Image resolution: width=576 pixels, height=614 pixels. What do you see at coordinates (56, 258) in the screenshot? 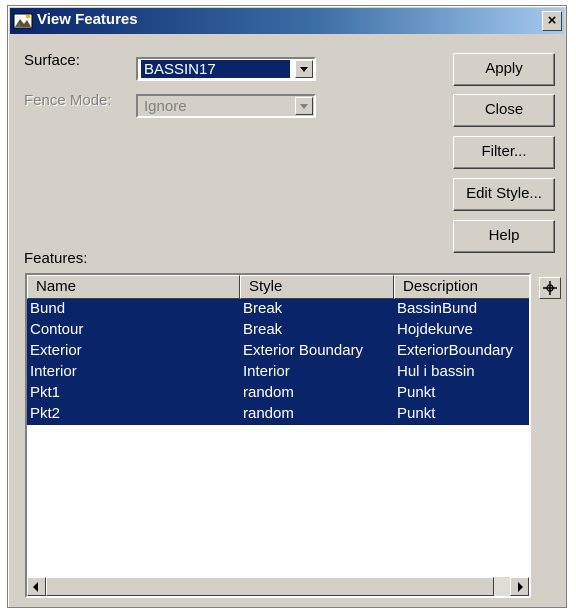
I see `features-label: Features:` at bounding box center [56, 258].